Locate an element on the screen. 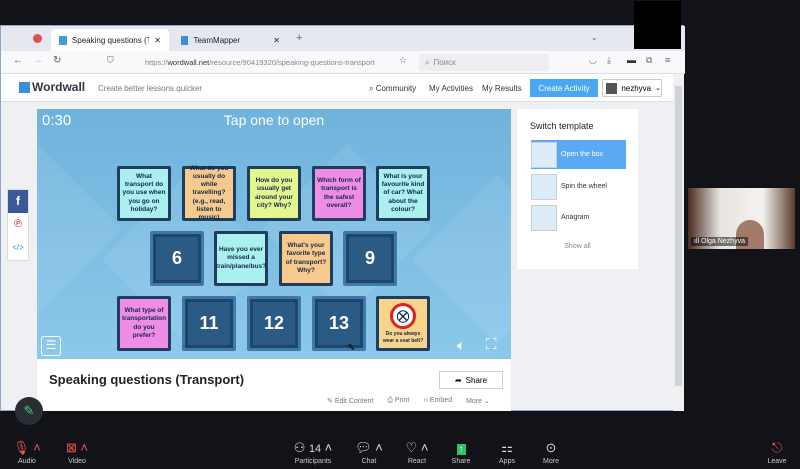 The height and width of the screenshot is (469, 800). user-menu: nezhyva ⌄ is located at coordinates (632, 88).